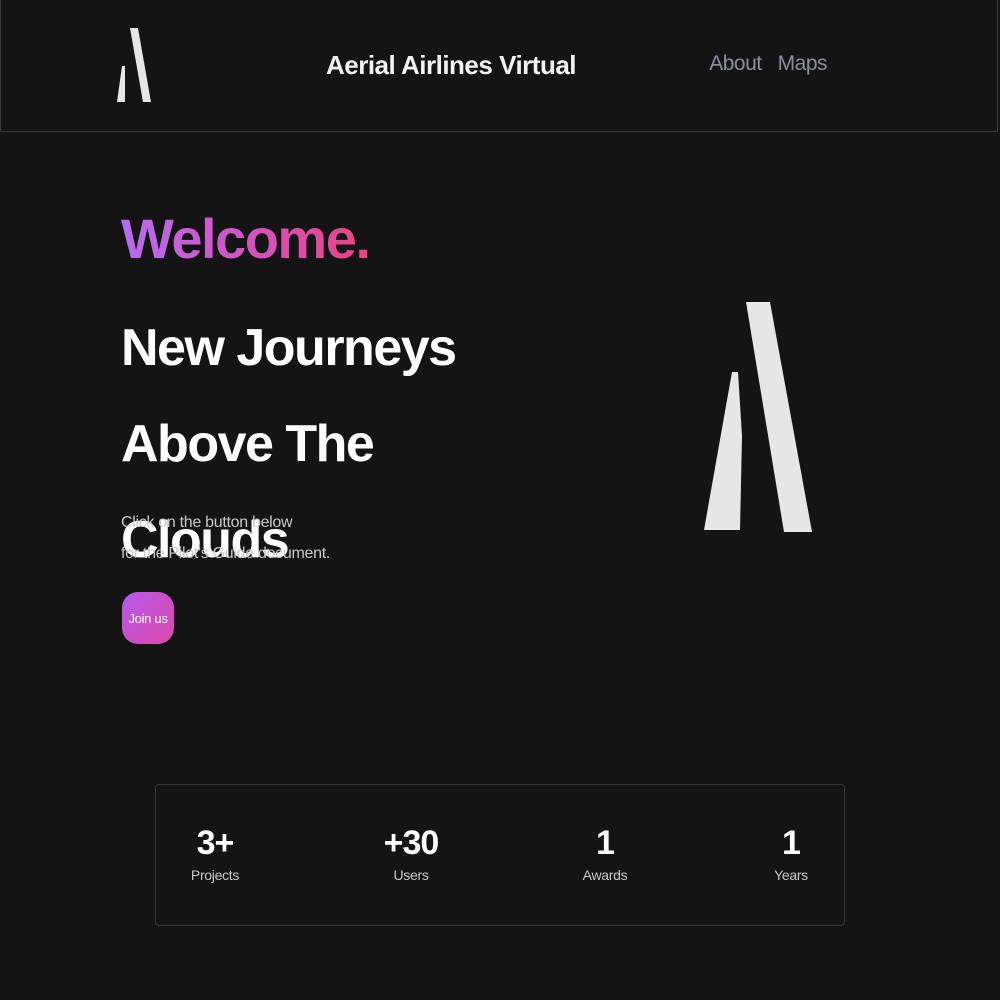  I want to click on stat-awards: 1 Awards, so click(605, 853).